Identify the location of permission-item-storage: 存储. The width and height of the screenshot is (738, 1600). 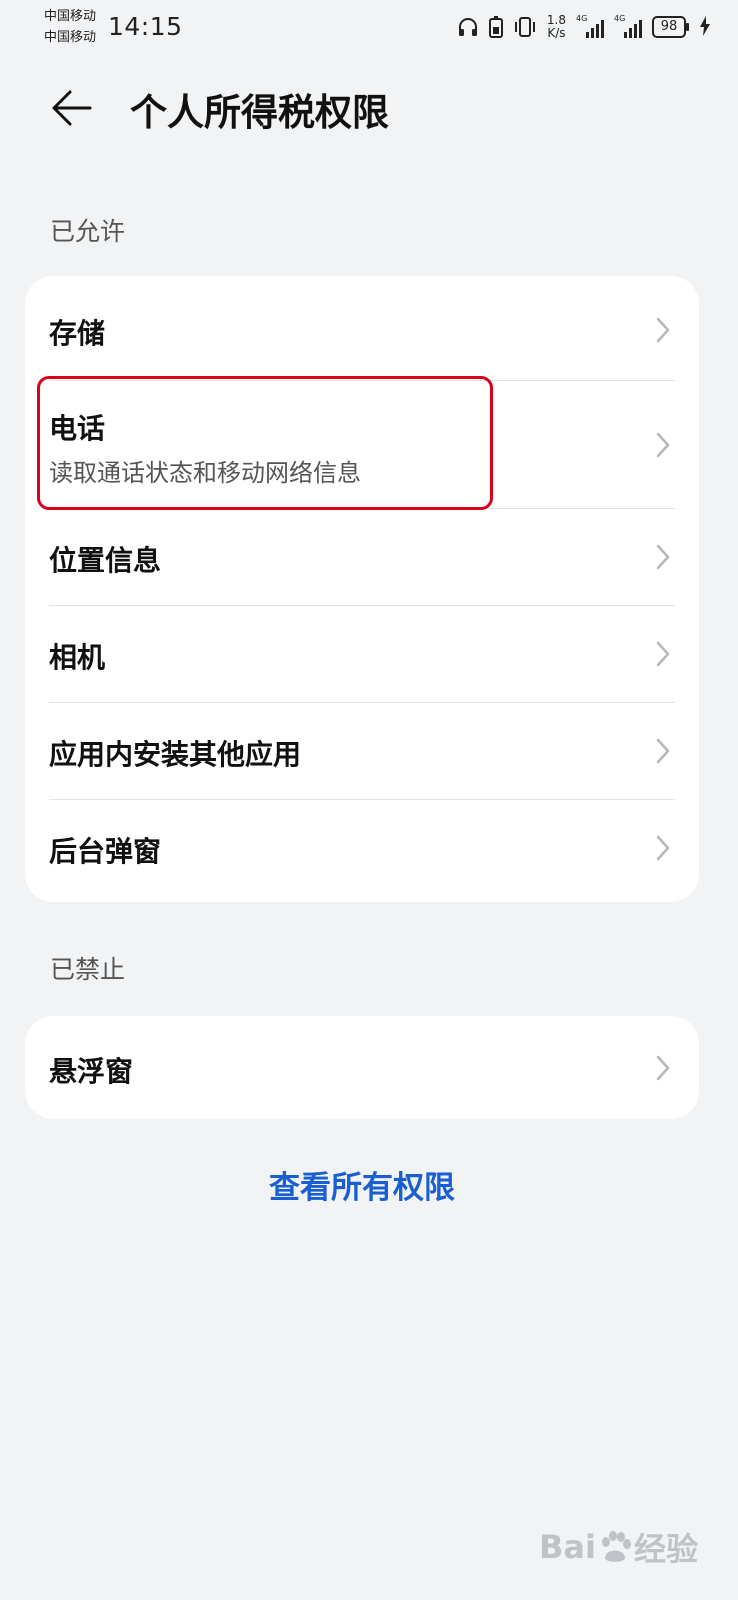
(362, 328).